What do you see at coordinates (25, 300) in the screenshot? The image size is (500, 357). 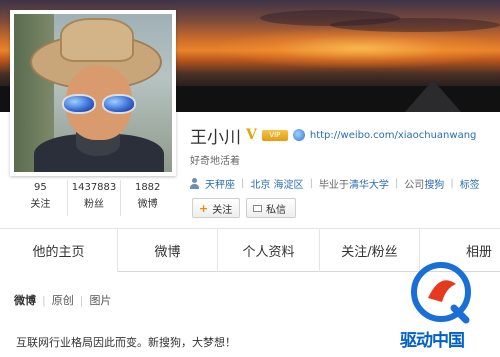 I see `filter-weibo: 微博` at bounding box center [25, 300].